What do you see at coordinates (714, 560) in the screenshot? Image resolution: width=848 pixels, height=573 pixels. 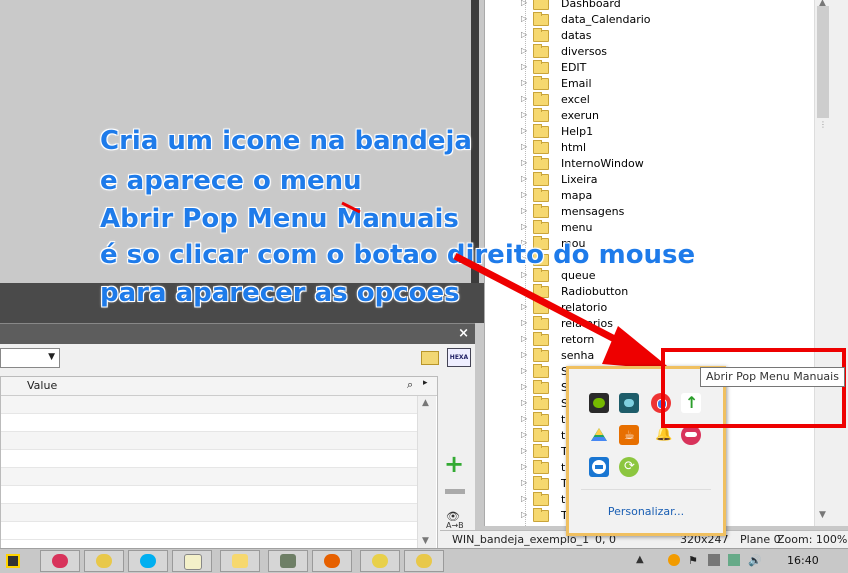 I see `network-icon` at bounding box center [714, 560].